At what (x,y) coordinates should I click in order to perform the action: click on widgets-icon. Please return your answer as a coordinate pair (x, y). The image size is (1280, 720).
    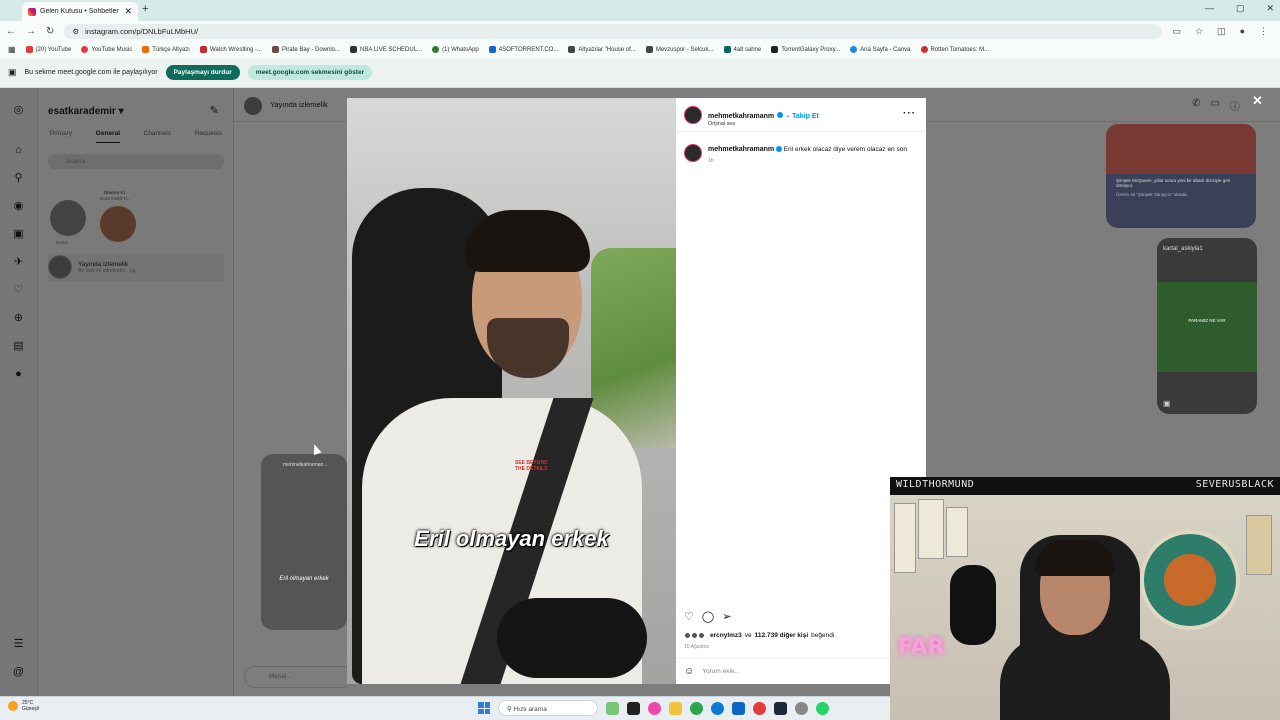
    Looking at the image, I should click on (612, 708).